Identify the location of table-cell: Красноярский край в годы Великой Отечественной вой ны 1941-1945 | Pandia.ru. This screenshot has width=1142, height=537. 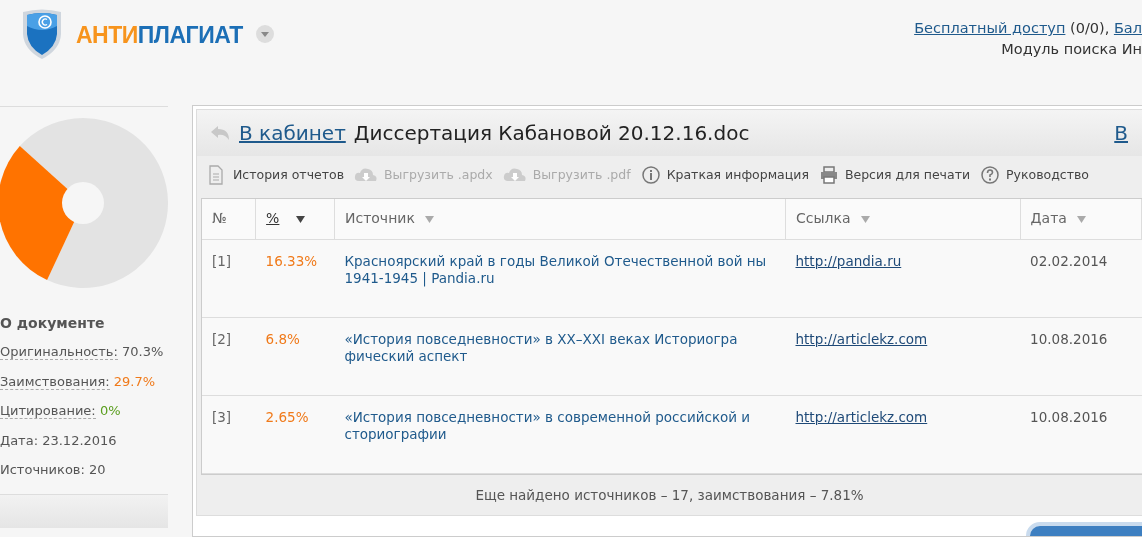
(560, 278).